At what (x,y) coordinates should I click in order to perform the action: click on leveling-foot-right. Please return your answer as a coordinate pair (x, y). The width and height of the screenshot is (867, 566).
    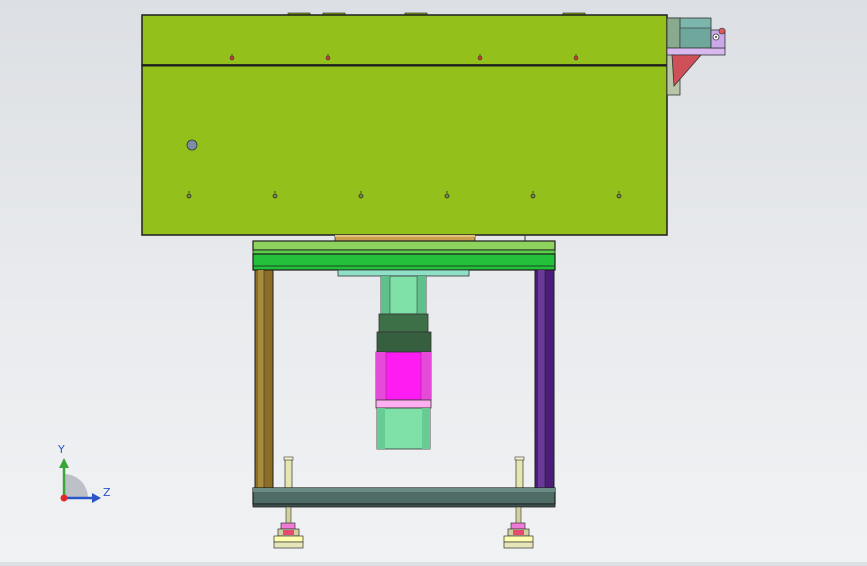
    Looking at the image, I should click on (518, 527).